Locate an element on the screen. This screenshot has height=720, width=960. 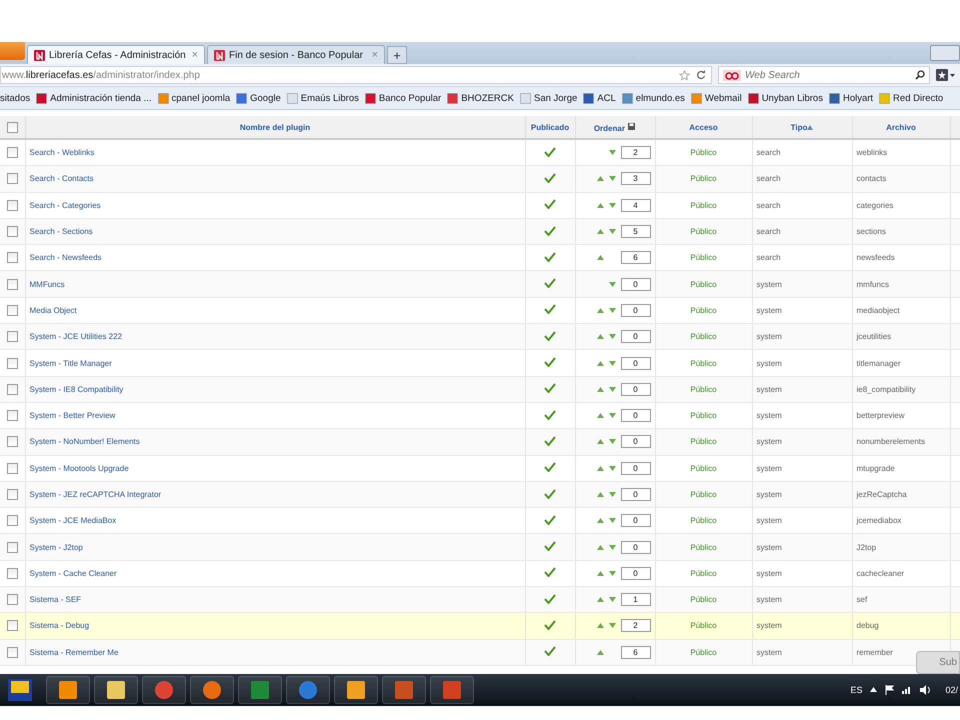
plugin-name-link: System - Cache Cleaner is located at coordinates (73, 573).